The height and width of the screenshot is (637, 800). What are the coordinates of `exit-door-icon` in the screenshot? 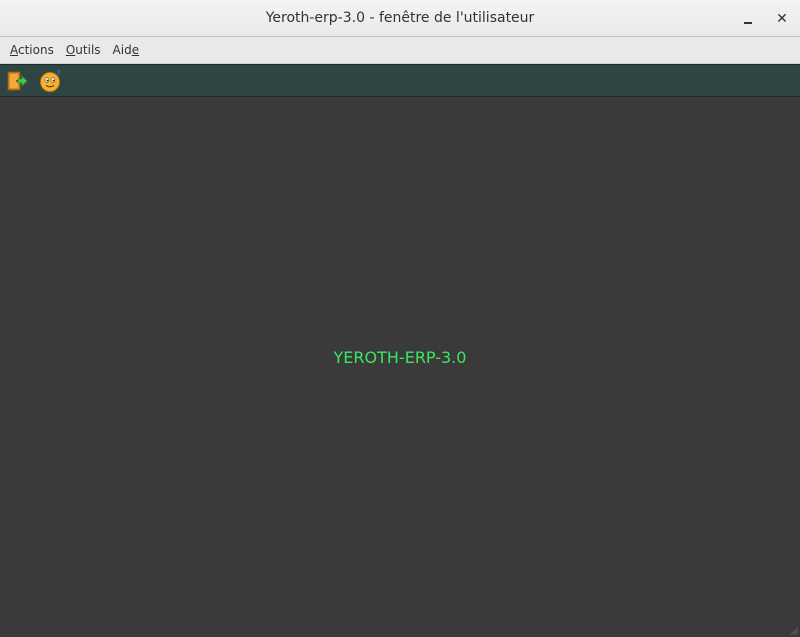 It's located at (17, 80).